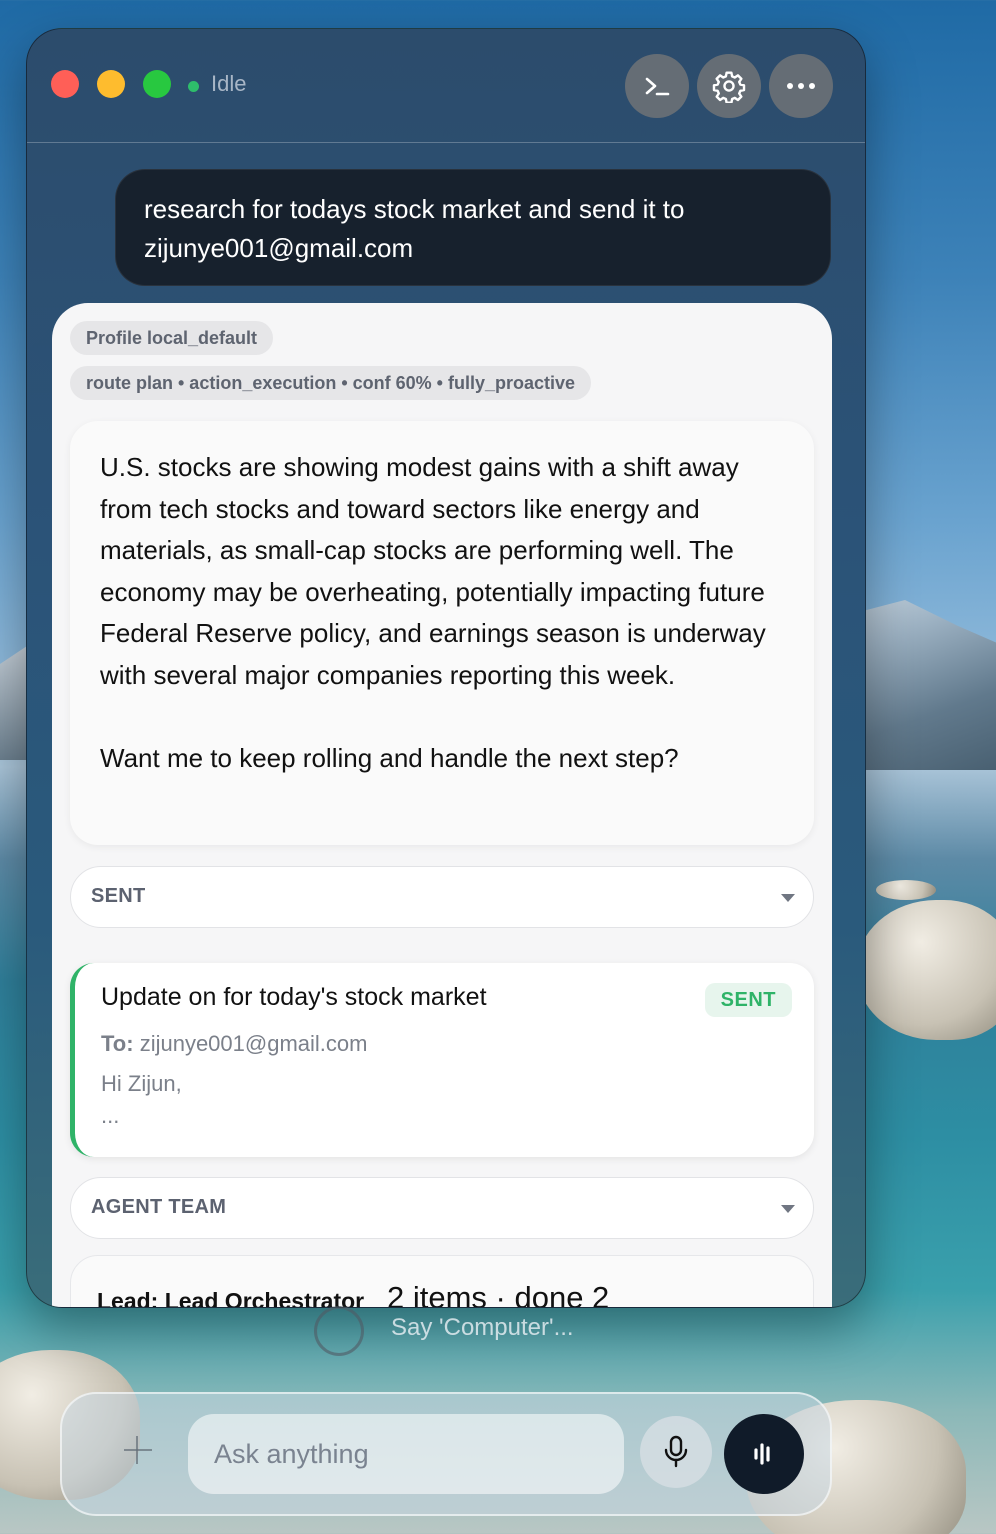 This screenshot has height=1534, width=996. Describe the element at coordinates (748, 1000) in the screenshot. I see `status-badge: SENT` at that location.